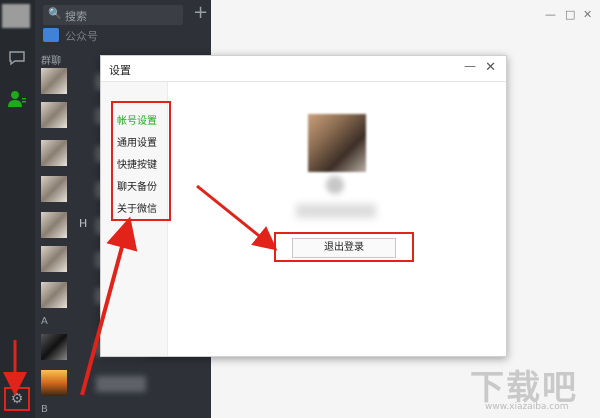 The height and width of the screenshot is (418, 600). I want to click on profile-blurred-detail, so click(335, 185).